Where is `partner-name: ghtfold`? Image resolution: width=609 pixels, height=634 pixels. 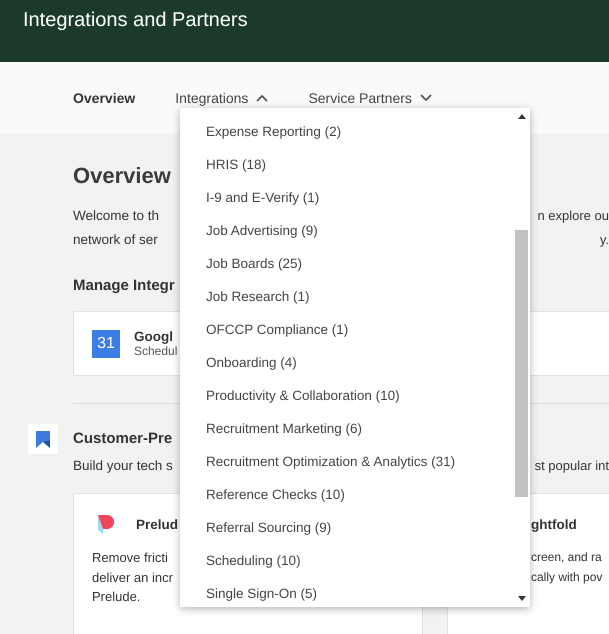 partner-name: ghtfold is located at coordinates (554, 524).